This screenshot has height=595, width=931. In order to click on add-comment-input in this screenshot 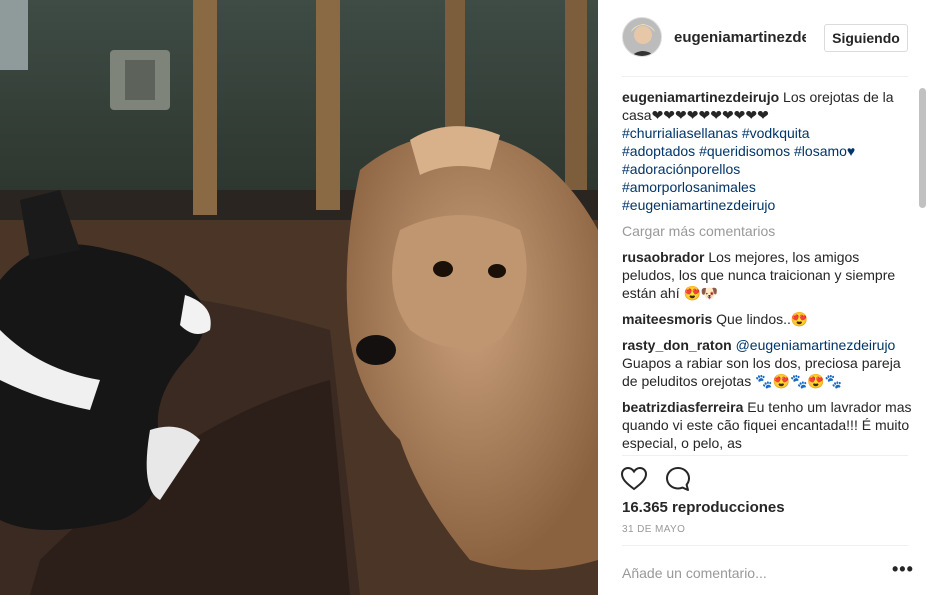, I will do `click(747, 573)`.